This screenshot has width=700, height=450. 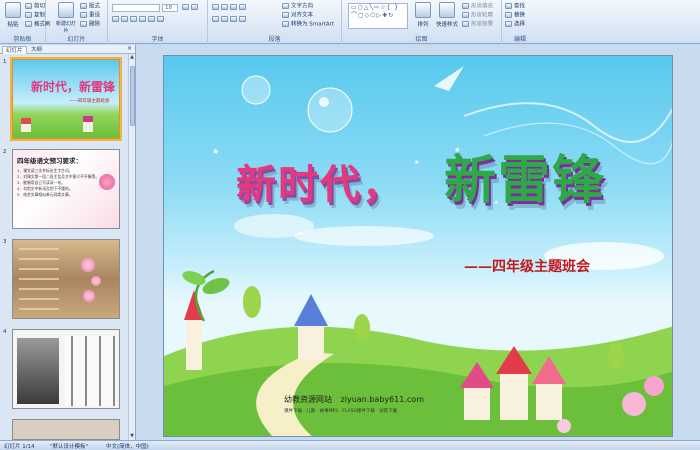 I want to click on sprout-leaf, so click(x=194, y=278).